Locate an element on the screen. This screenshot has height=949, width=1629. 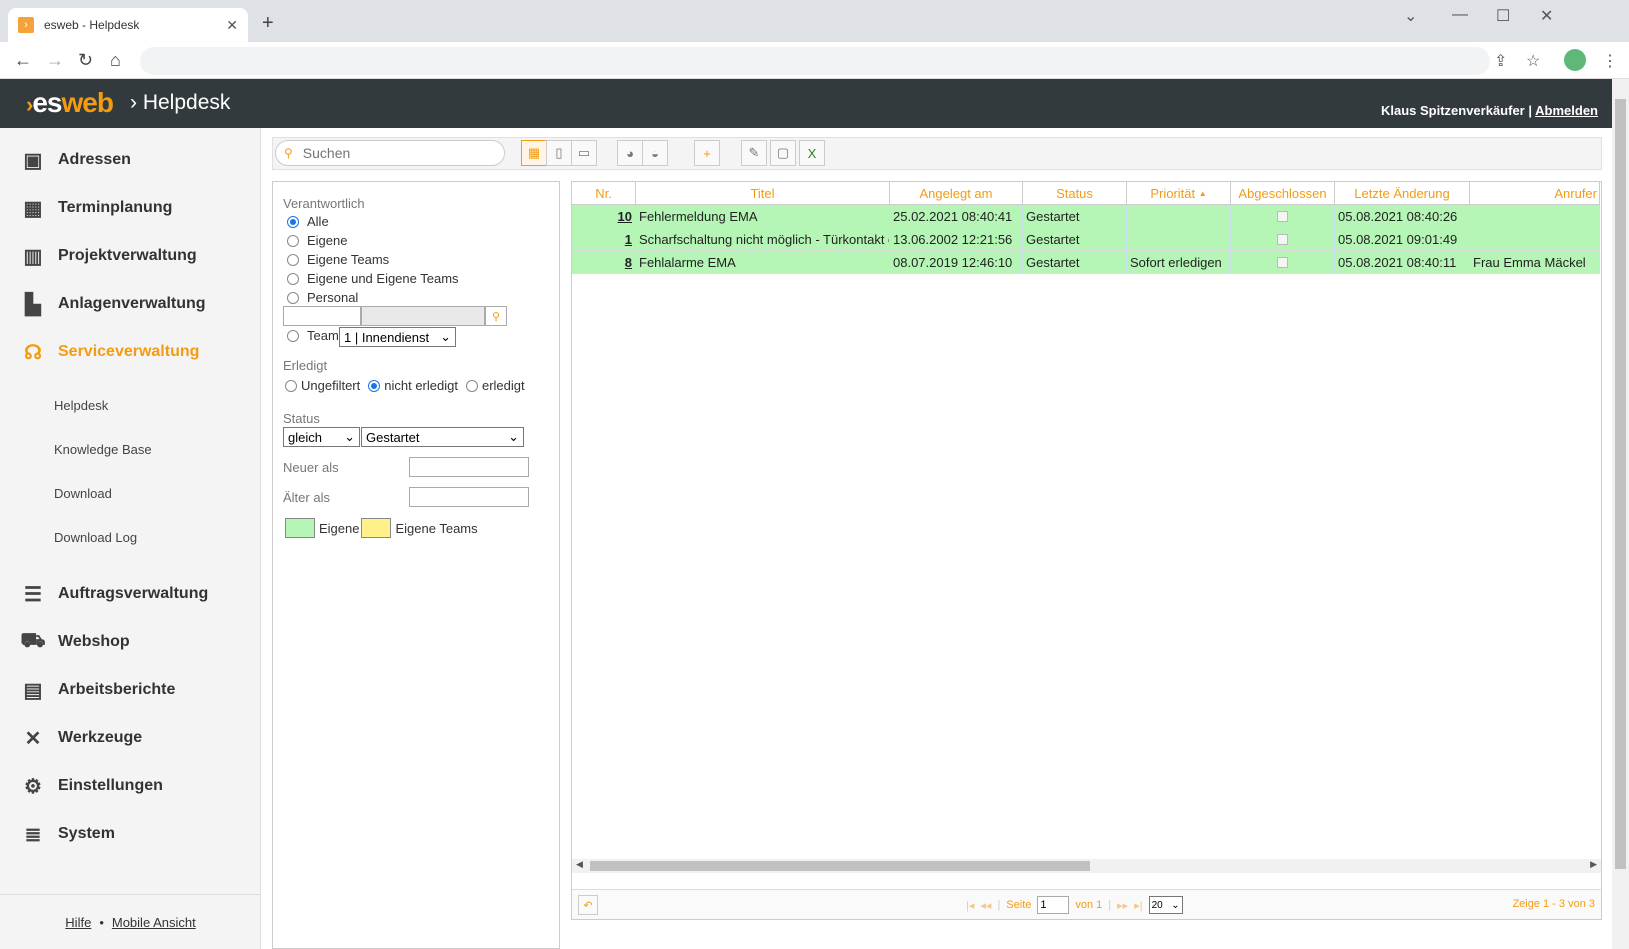
browser-tab: › esweb - Helpdesk ✕ is located at coordinates (128, 25).